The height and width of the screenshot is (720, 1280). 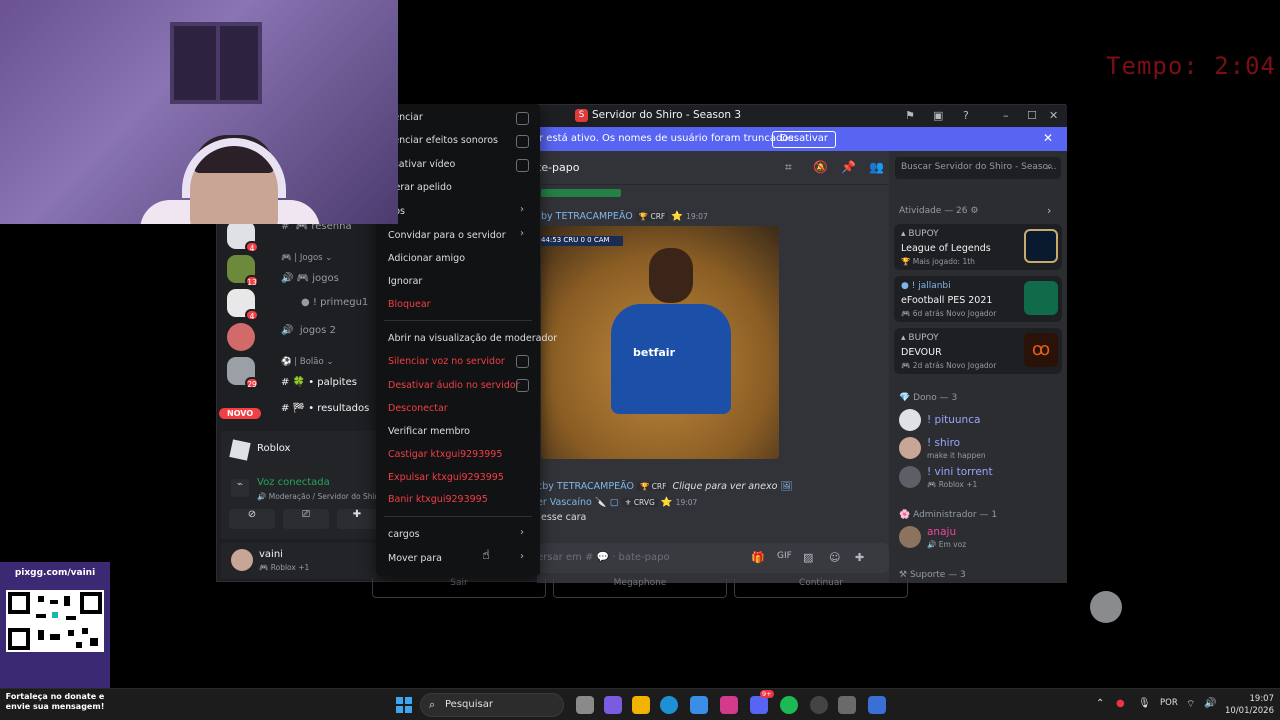 What do you see at coordinates (859, 557) in the screenshot?
I see `apps-icon: ✚` at bounding box center [859, 557].